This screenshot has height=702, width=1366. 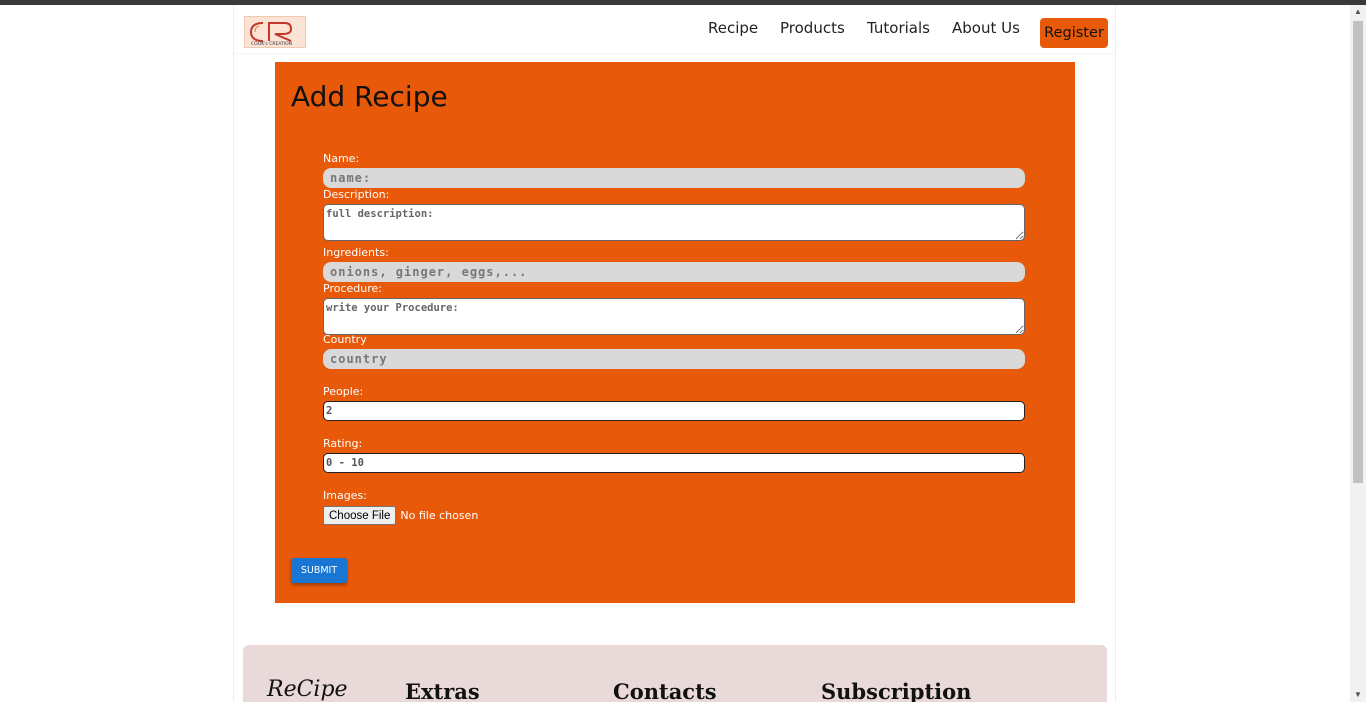 I want to click on file-input: Choose File No file chosen, so click(x=400, y=515).